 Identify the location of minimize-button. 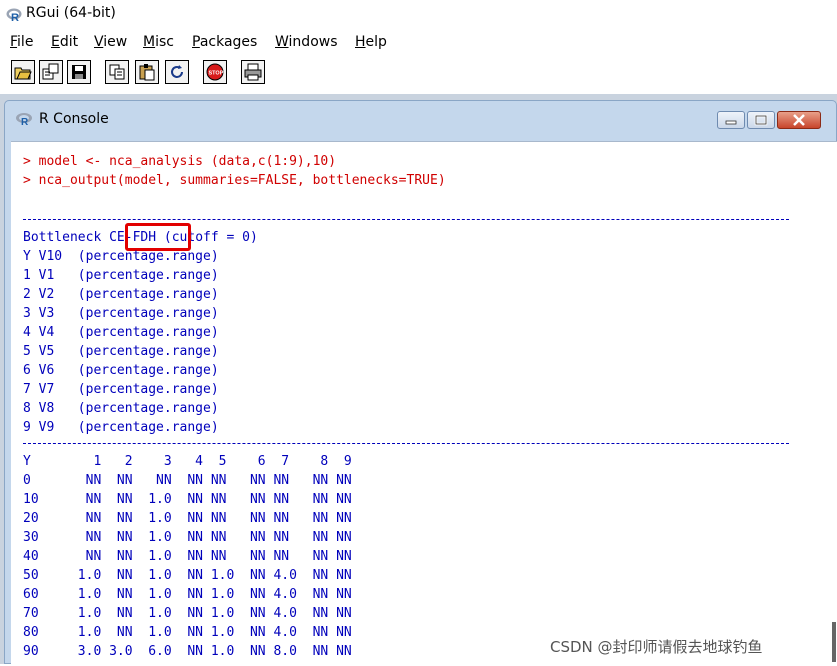
(731, 120).